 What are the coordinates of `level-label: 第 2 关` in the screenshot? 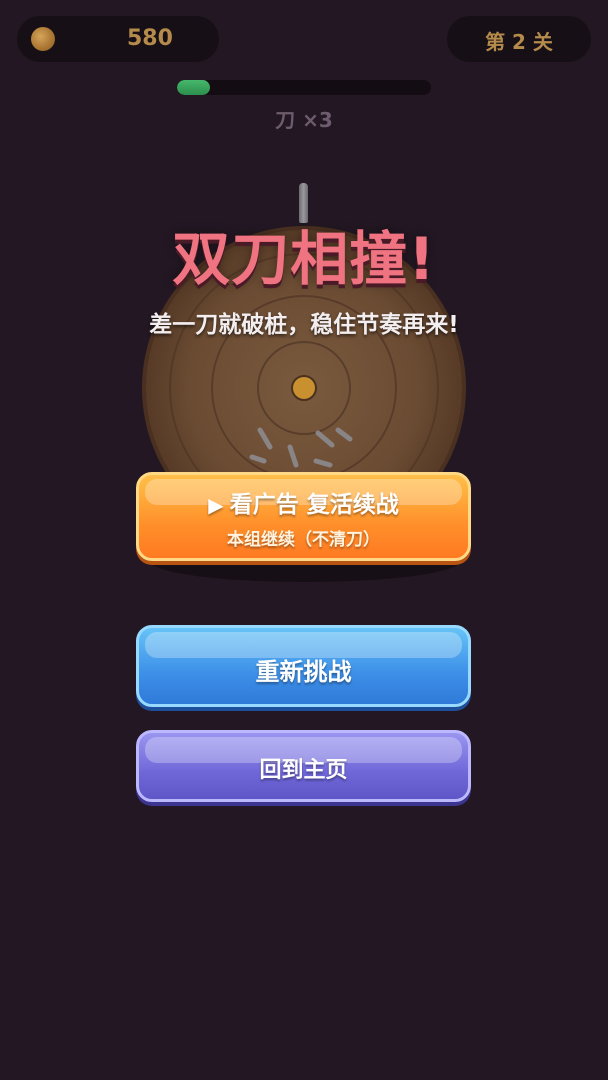 It's located at (519, 42).